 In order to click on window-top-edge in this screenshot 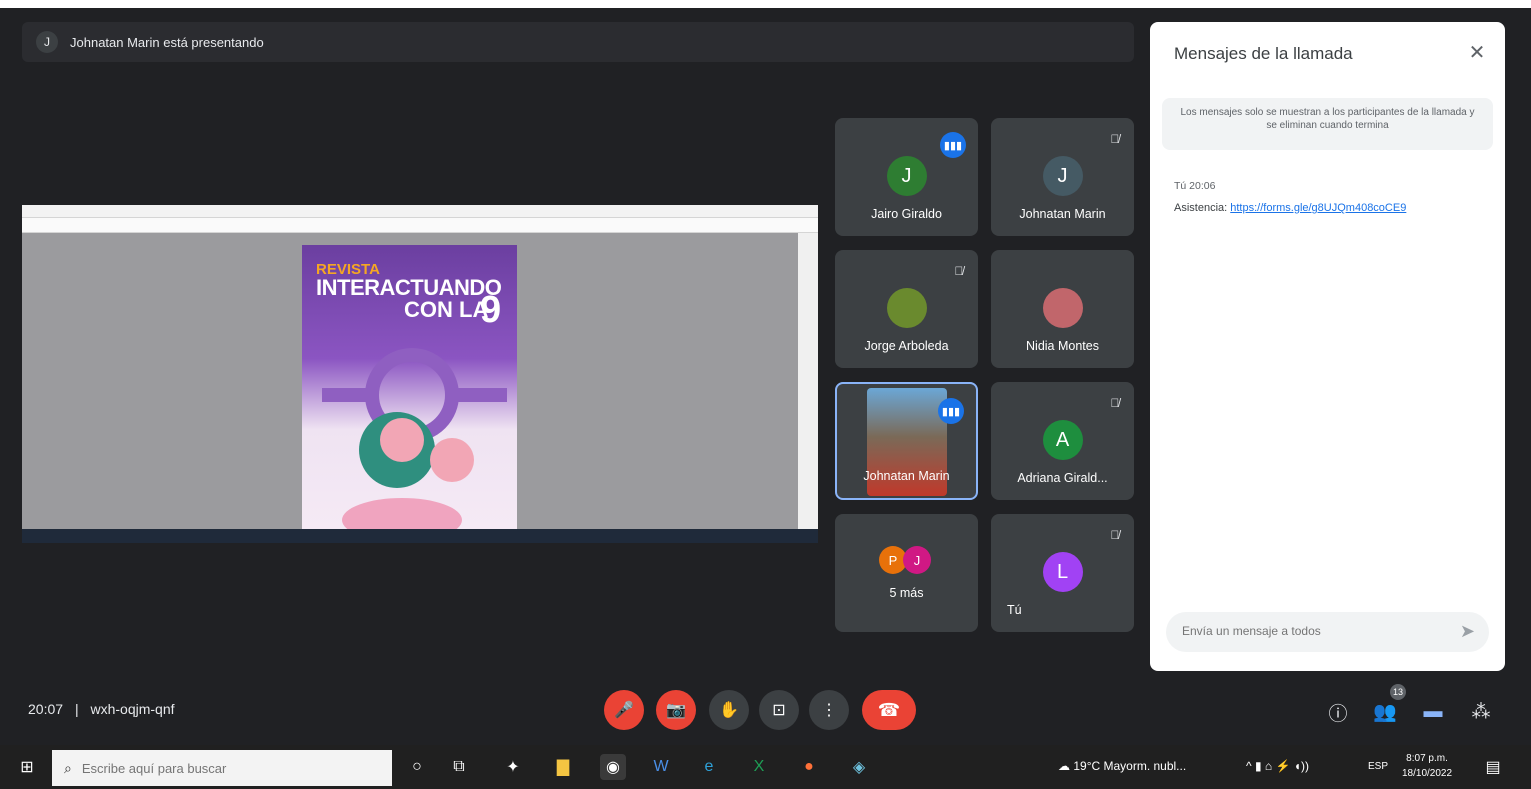, I will do `click(765, 4)`.